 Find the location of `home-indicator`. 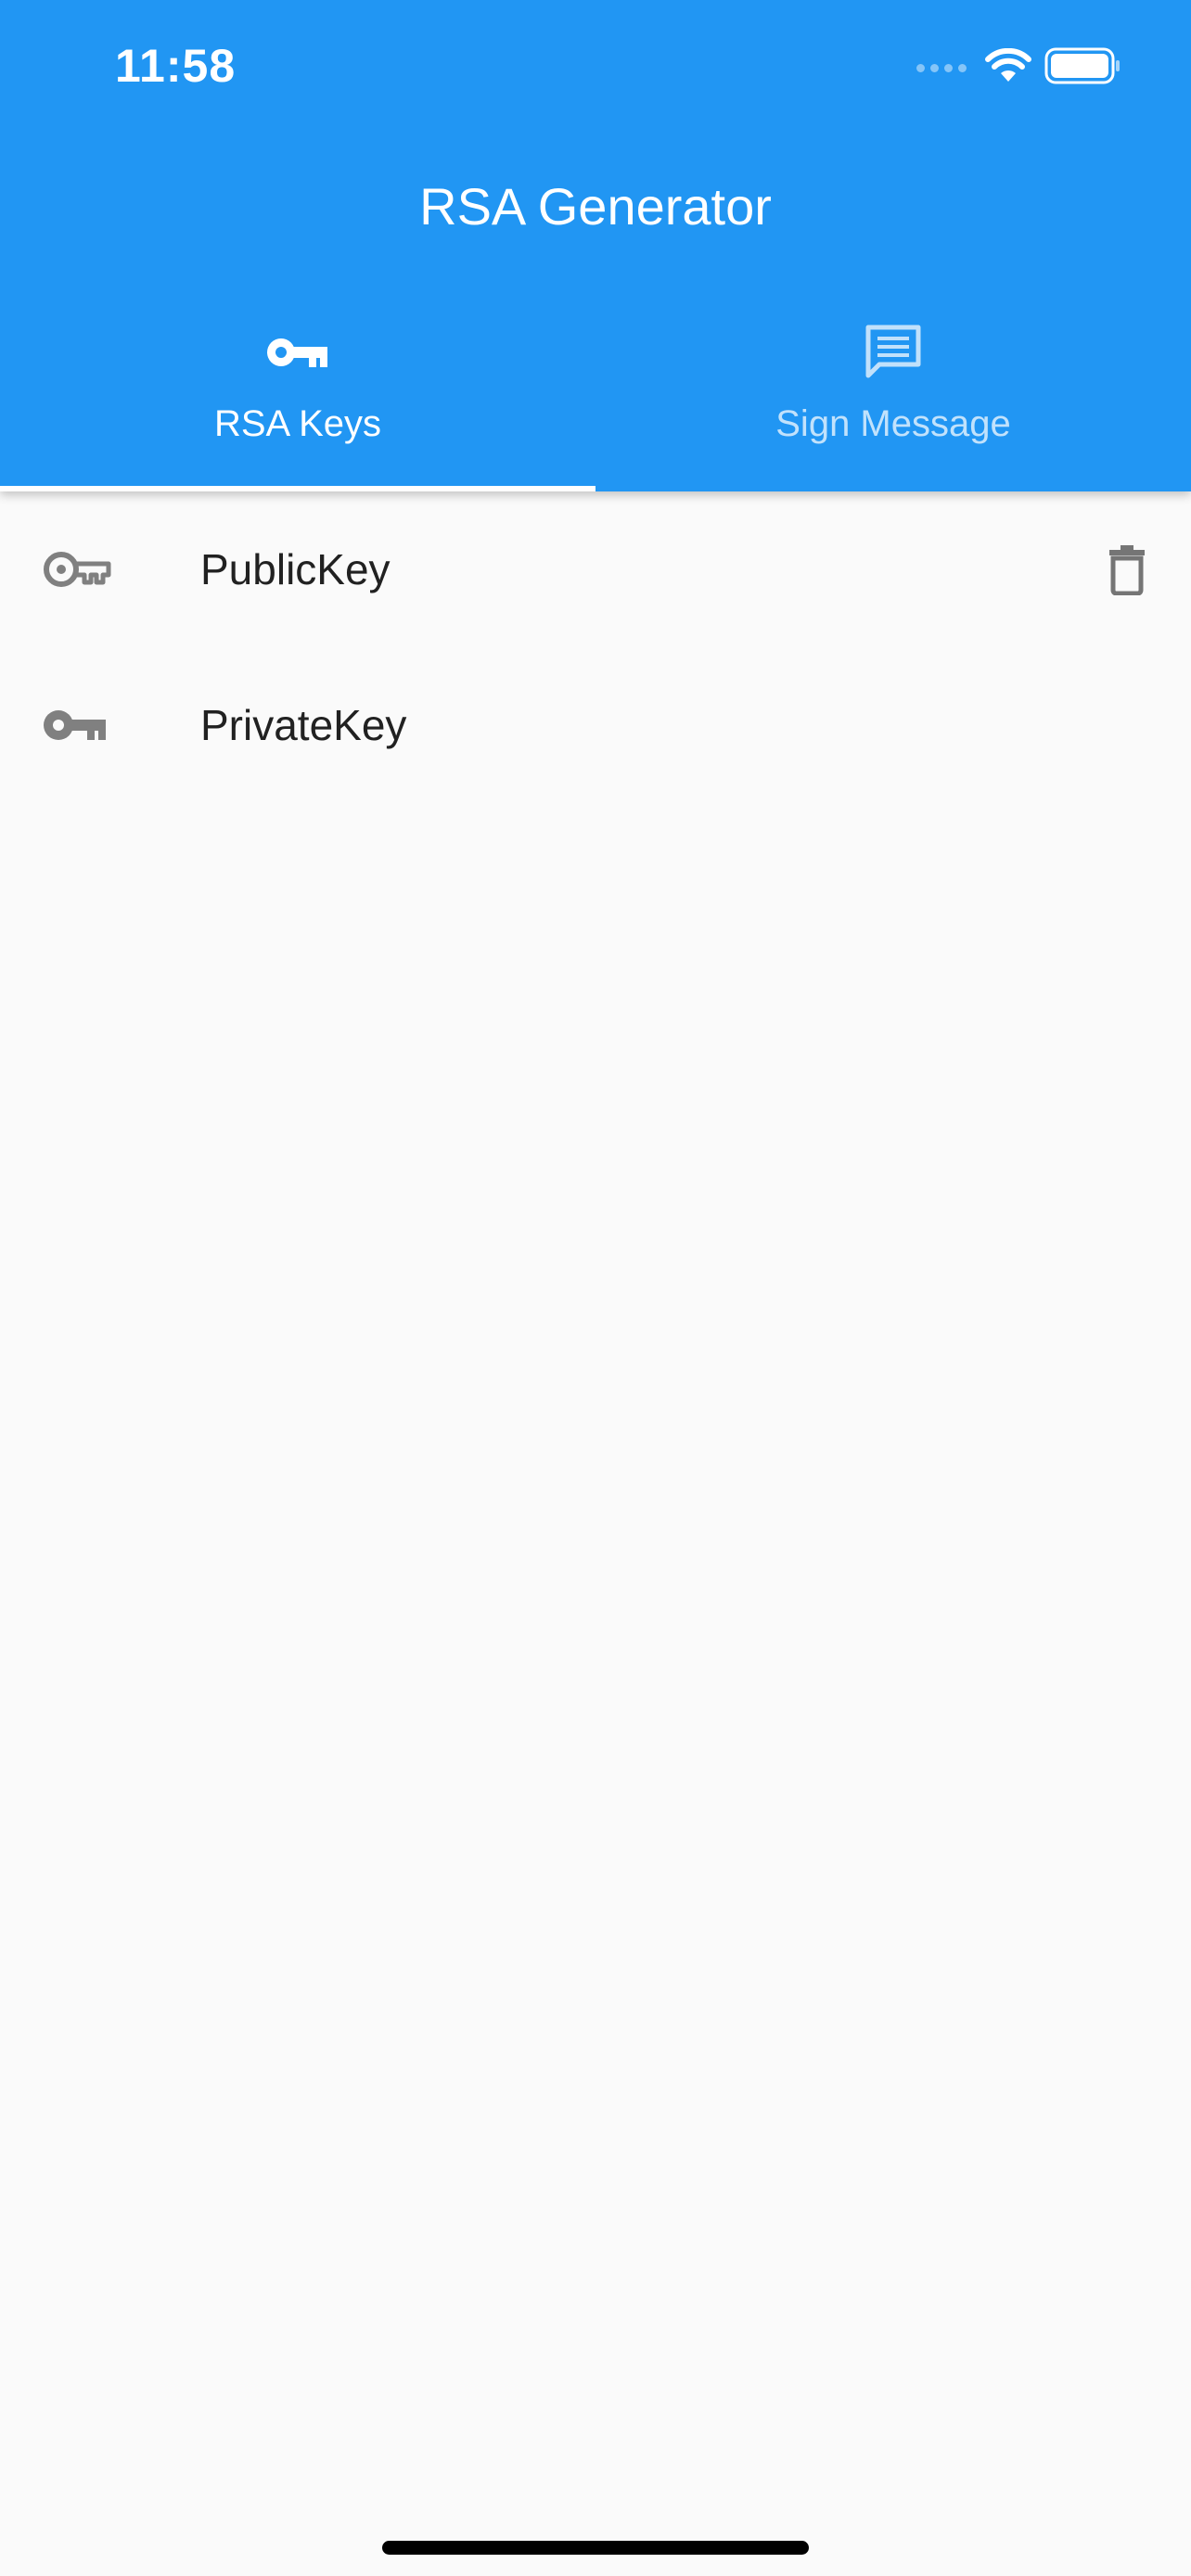

home-indicator is located at coordinates (595, 2548).